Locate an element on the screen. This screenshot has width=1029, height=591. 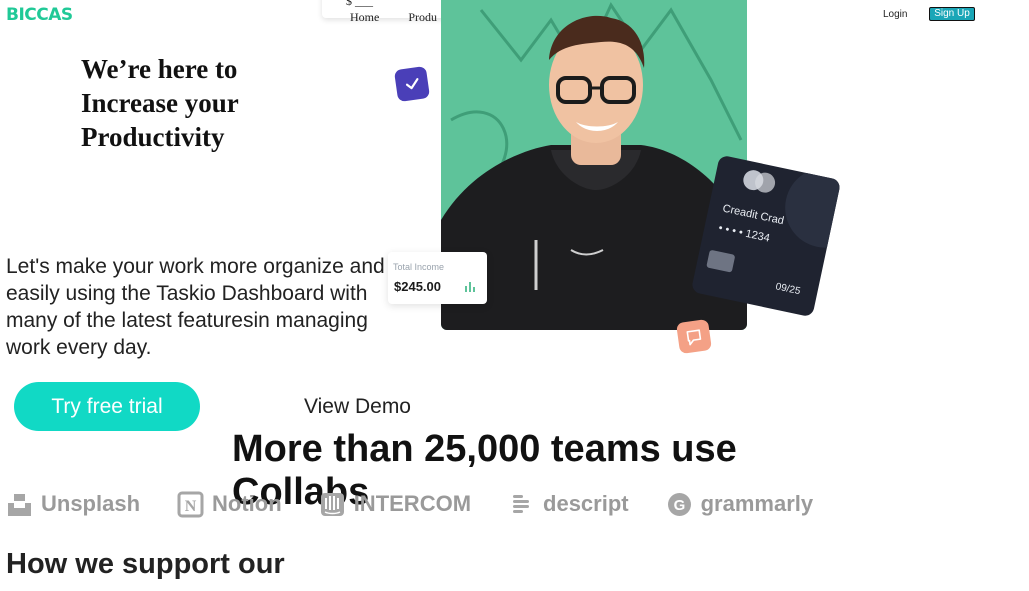
unsplash-icon is located at coordinates (19, 504).